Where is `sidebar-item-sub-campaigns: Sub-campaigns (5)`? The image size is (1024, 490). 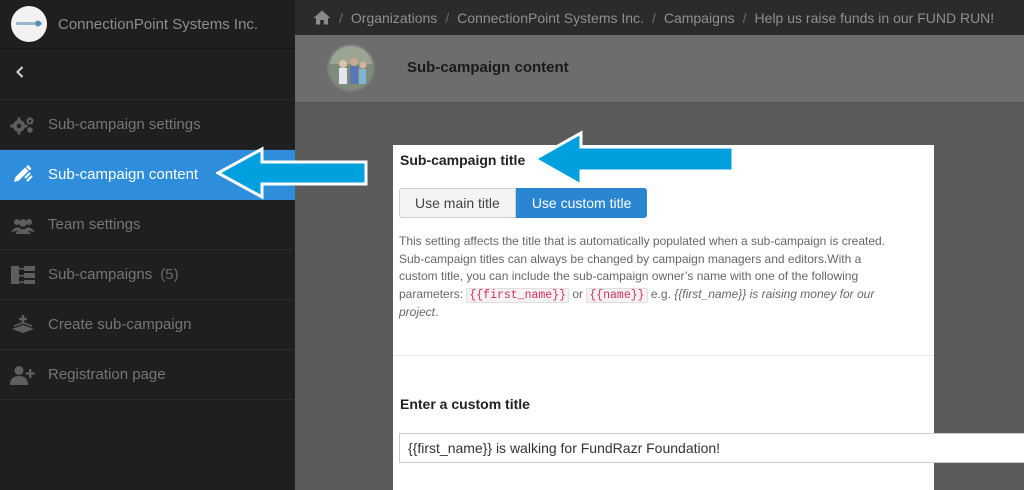
sidebar-item-sub-campaigns: Sub-campaigns (5) is located at coordinates (147, 275).